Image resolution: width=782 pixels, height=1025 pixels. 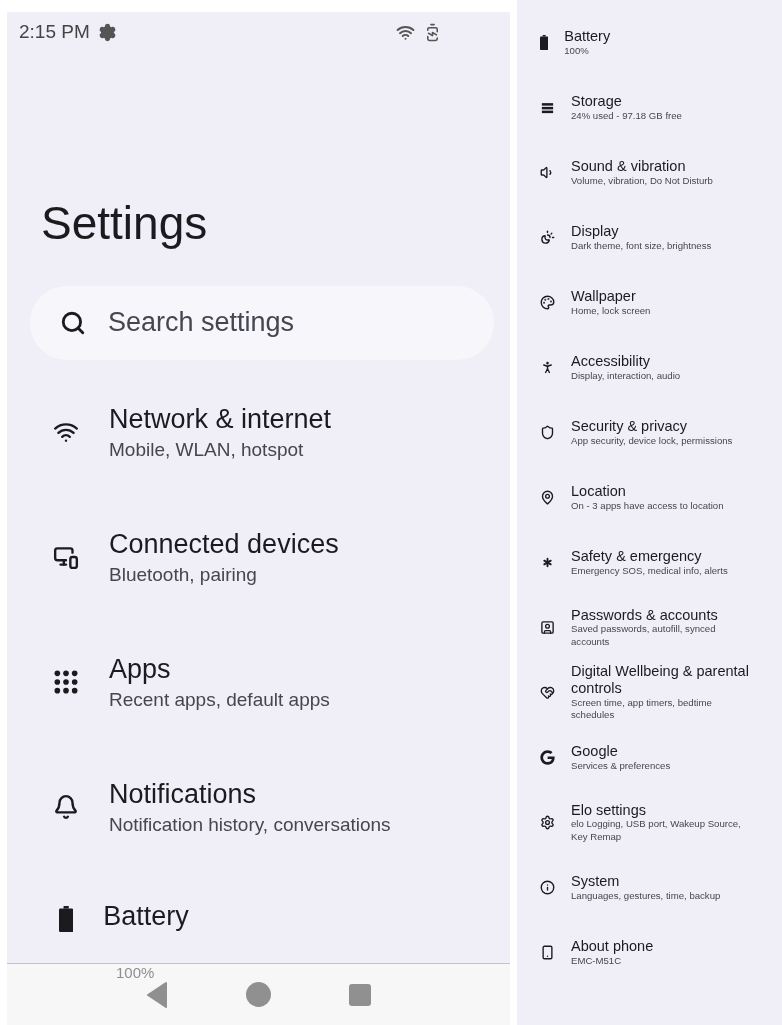 What do you see at coordinates (73, 322) in the screenshot?
I see `search-icon` at bounding box center [73, 322].